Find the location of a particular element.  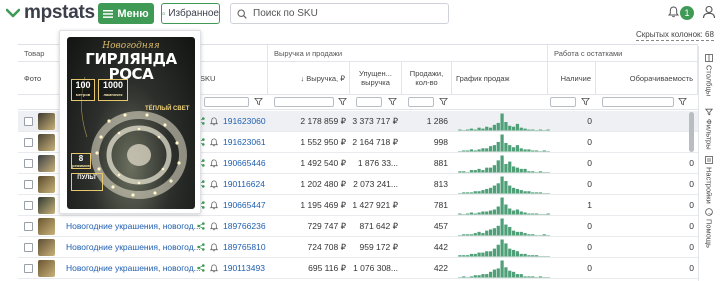

revenue-value: 2 178 859 ₽ is located at coordinates (323, 120).